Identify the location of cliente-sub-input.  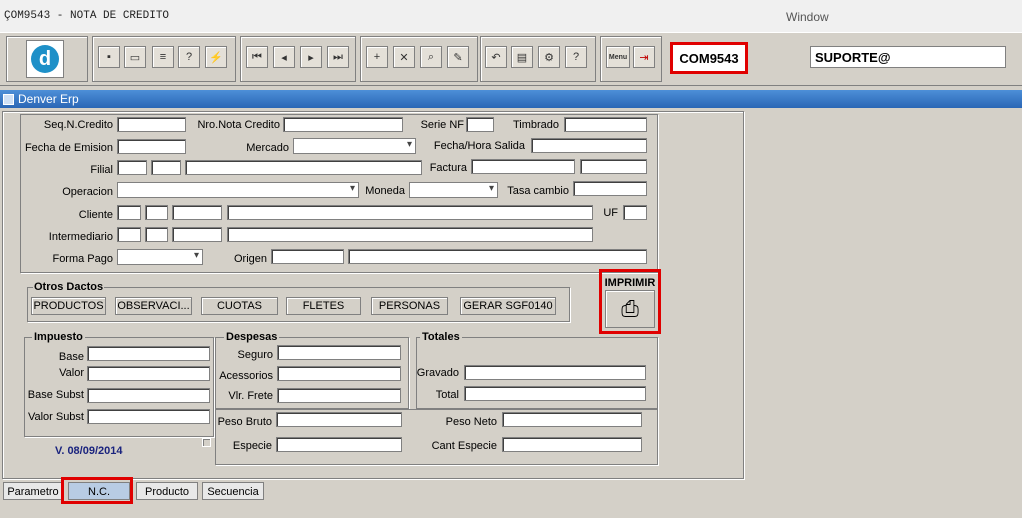
(156, 212).